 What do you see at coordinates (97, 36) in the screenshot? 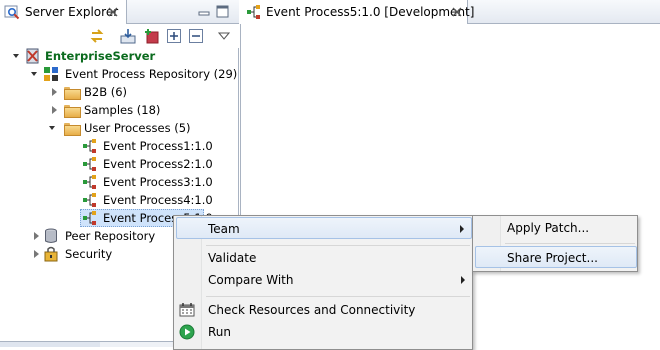
I see `sync-icon` at bounding box center [97, 36].